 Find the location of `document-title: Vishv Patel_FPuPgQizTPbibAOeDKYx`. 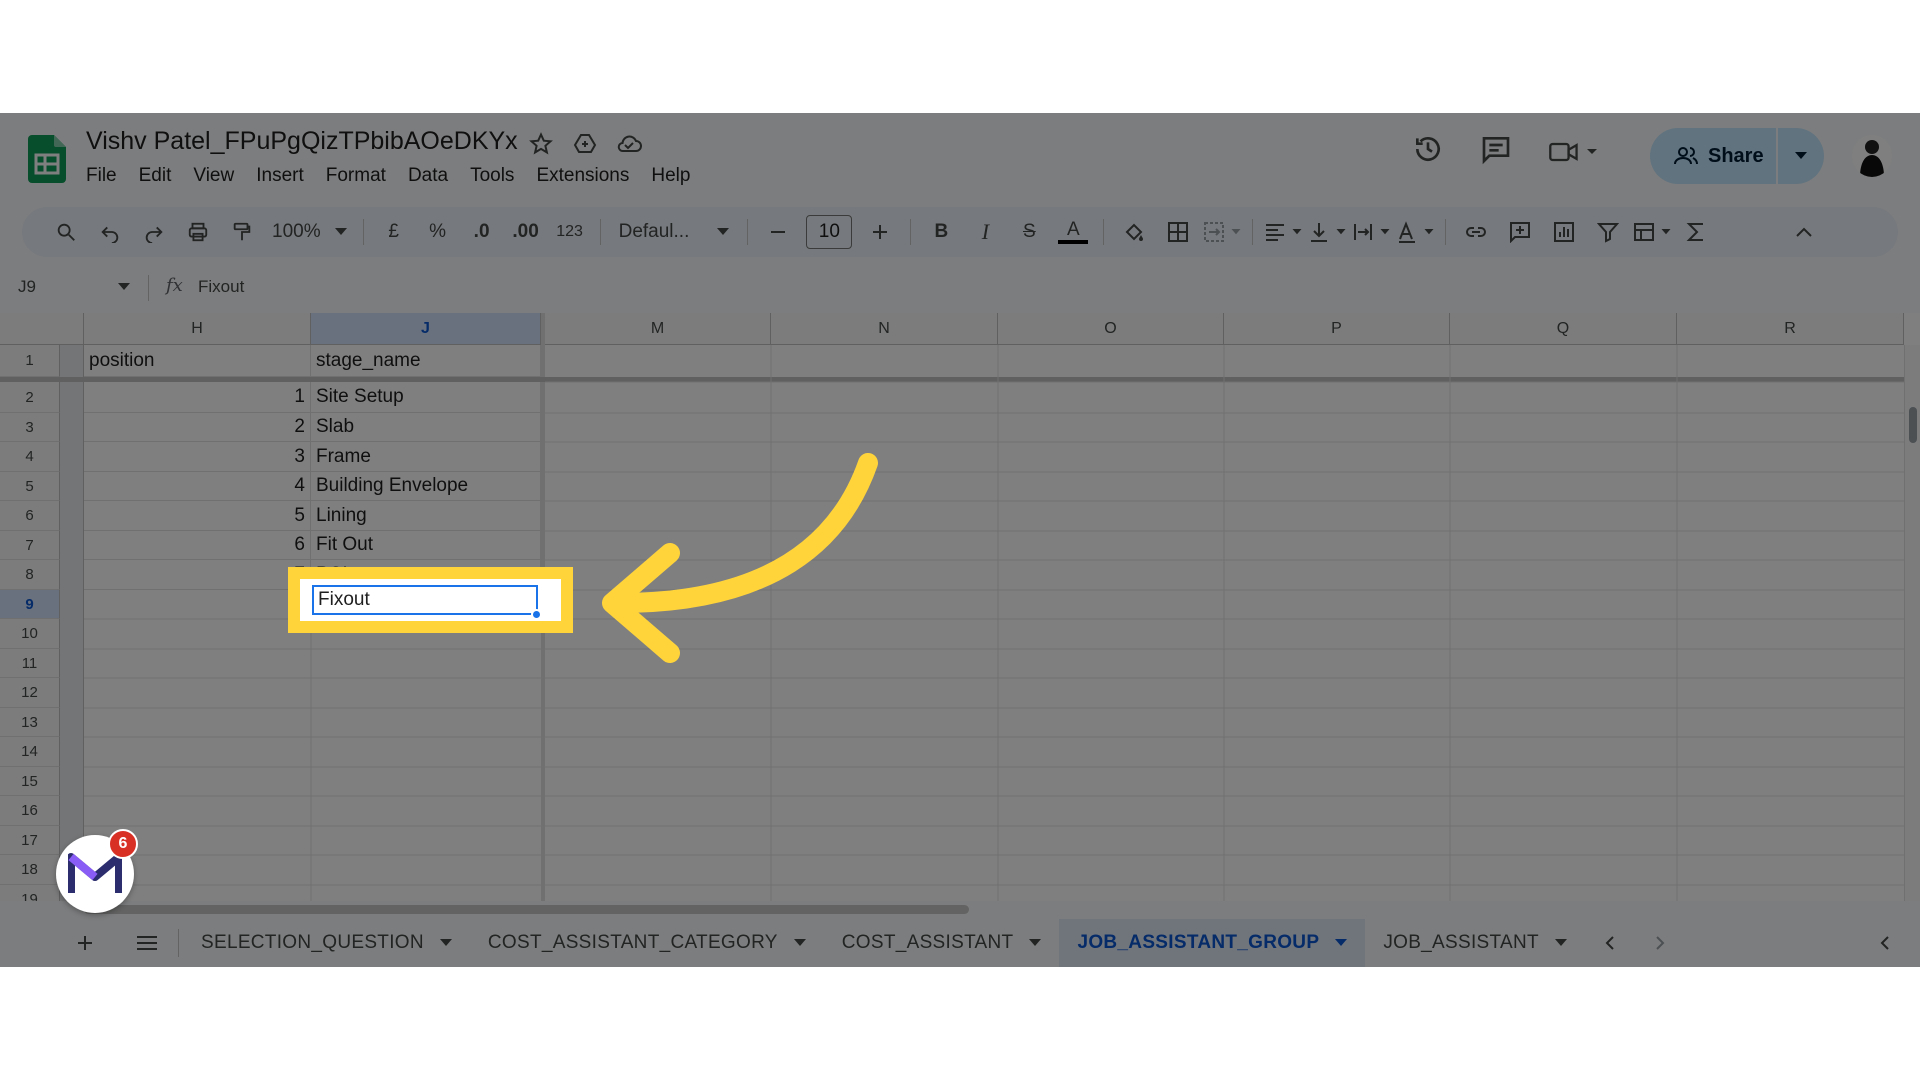

document-title: Vishv Patel_FPuPgQizTPbibAOeDKYx is located at coordinates (302, 141).